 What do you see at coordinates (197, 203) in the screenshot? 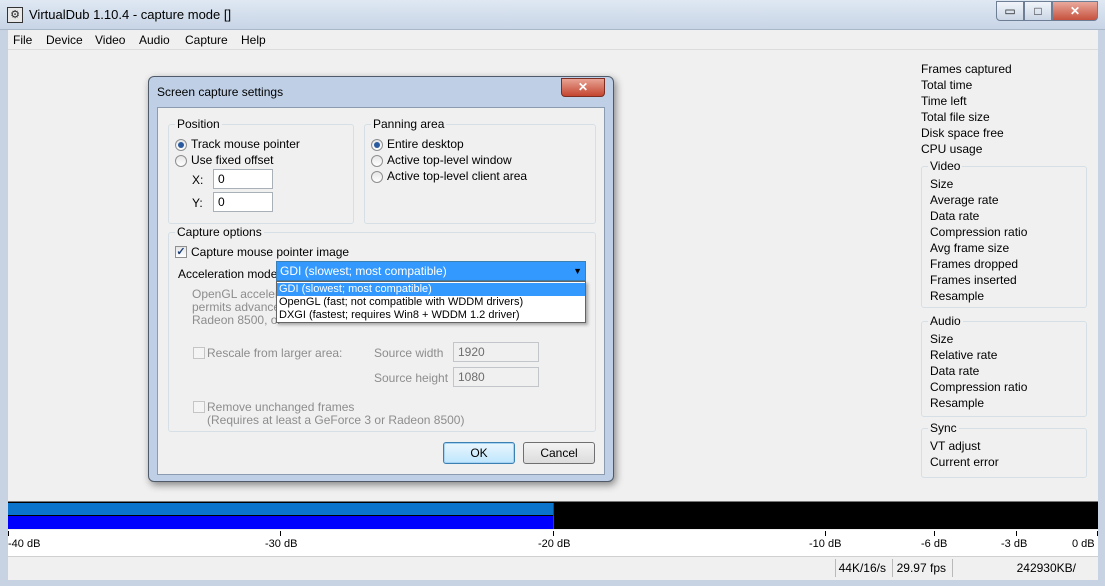
I see `y-label: Y:` at bounding box center [197, 203].